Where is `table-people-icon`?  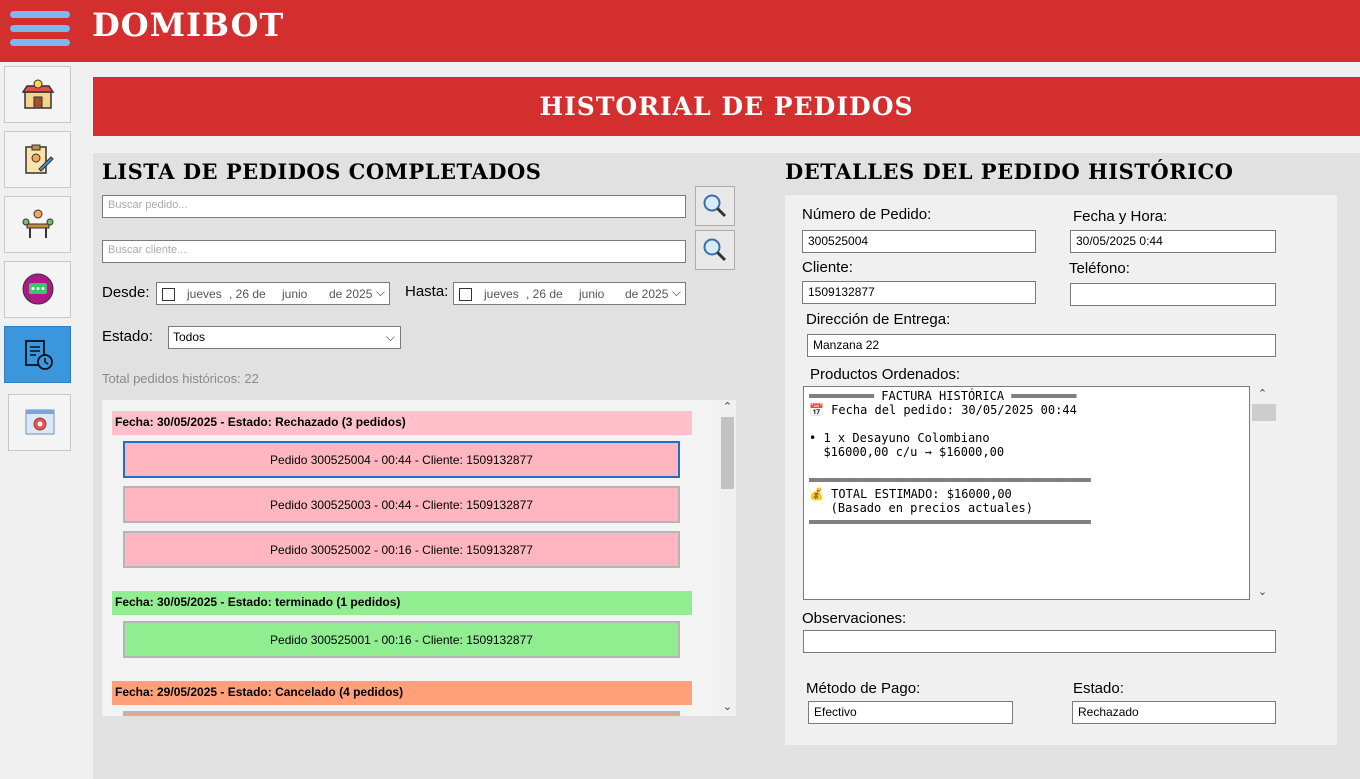 table-people-icon is located at coordinates (37, 223).